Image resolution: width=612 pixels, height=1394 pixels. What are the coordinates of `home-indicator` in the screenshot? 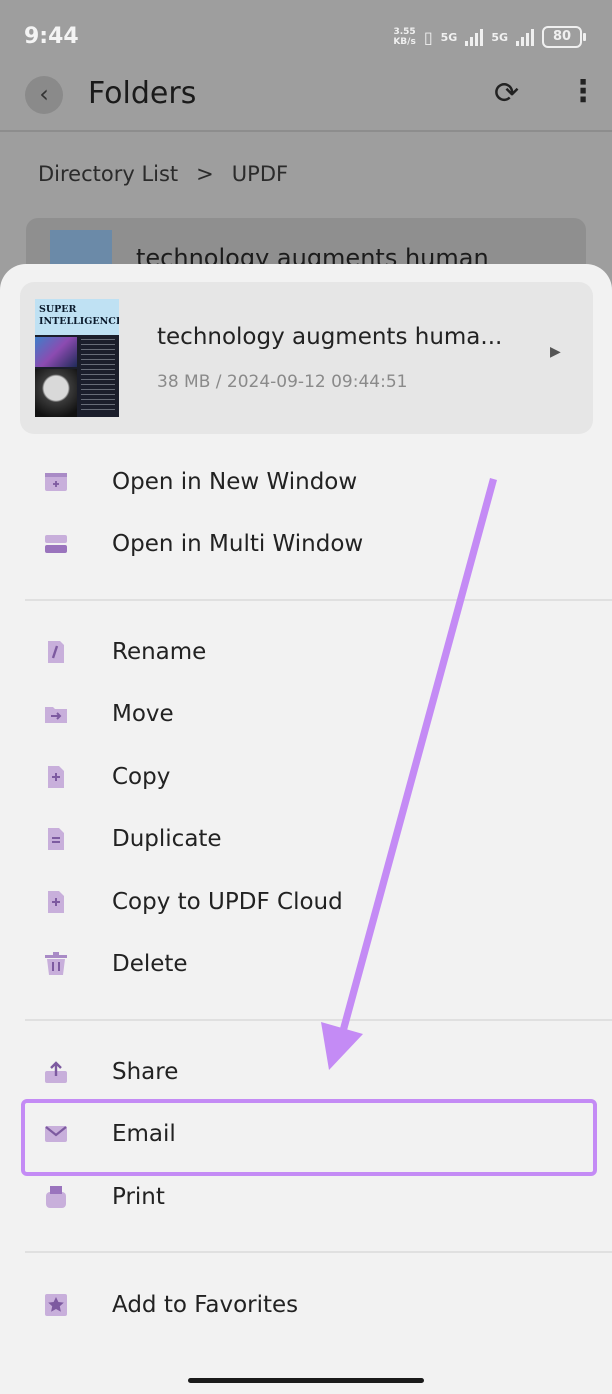 It's located at (306, 1380).